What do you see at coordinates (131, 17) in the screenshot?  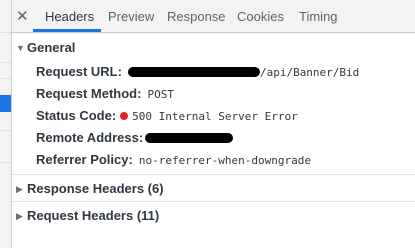 I see `tab-preview: Preview` at bounding box center [131, 17].